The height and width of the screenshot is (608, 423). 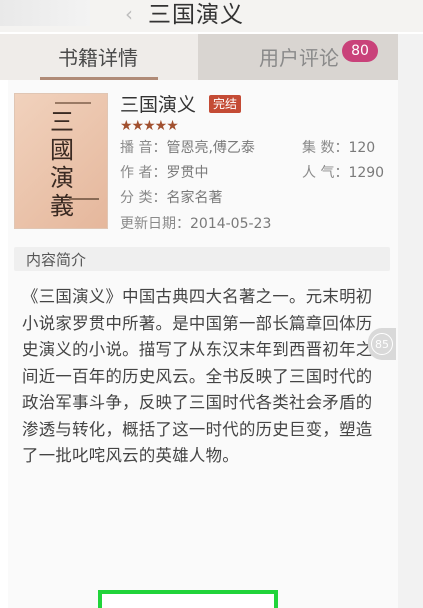 What do you see at coordinates (56, 260) in the screenshot?
I see `section-title: 内容简介` at bounding box center [56, 260].